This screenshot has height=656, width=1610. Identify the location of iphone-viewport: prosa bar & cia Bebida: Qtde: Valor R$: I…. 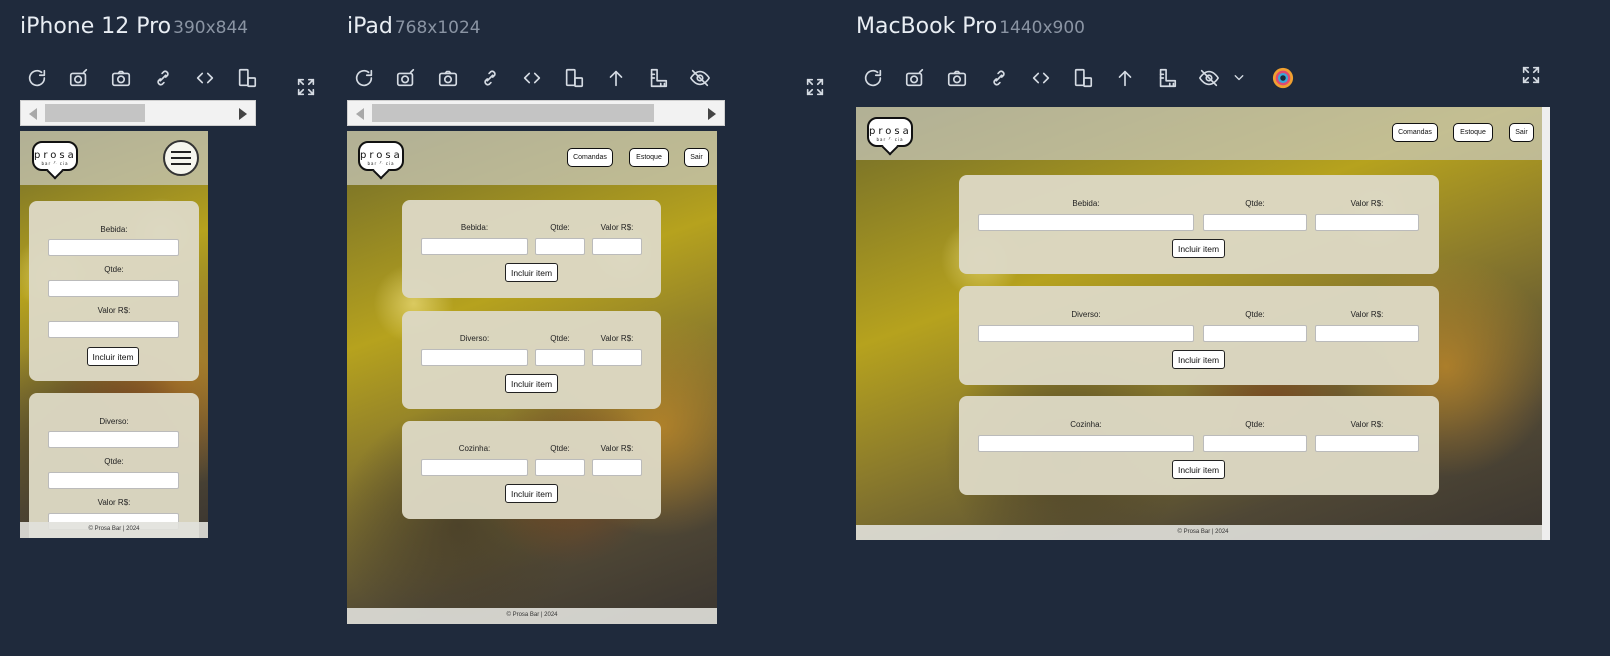
(114, 334).